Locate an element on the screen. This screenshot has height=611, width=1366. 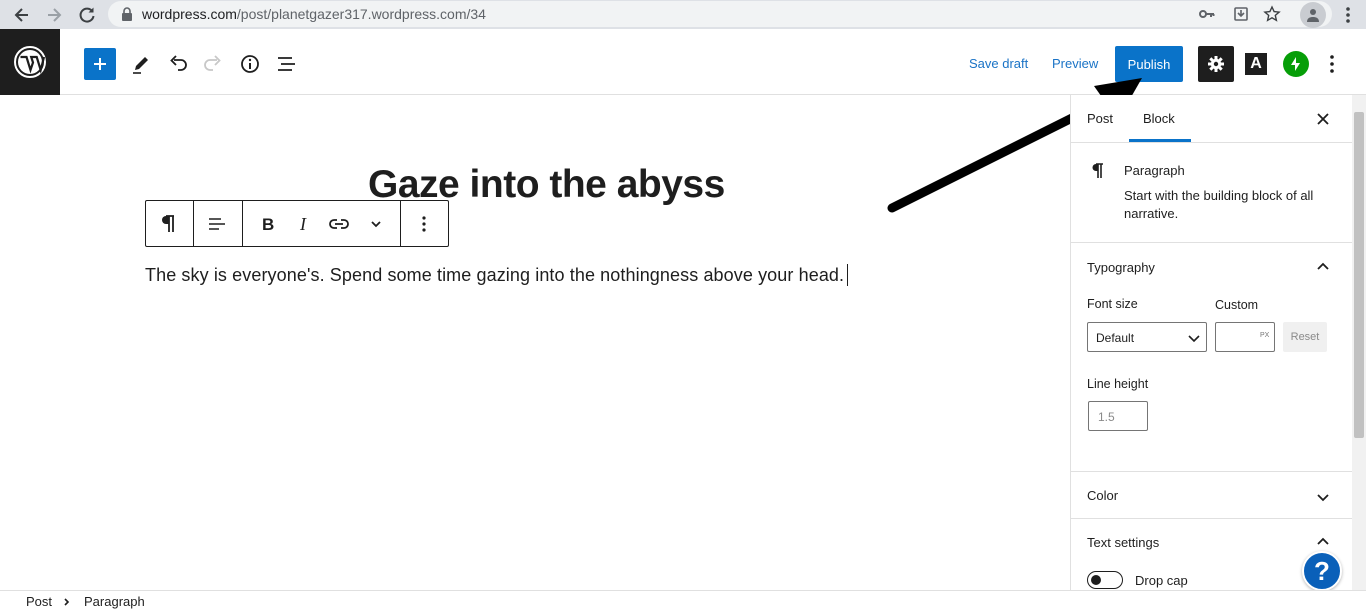
wordpress-logo-icon is located at coordinates (30, 62).